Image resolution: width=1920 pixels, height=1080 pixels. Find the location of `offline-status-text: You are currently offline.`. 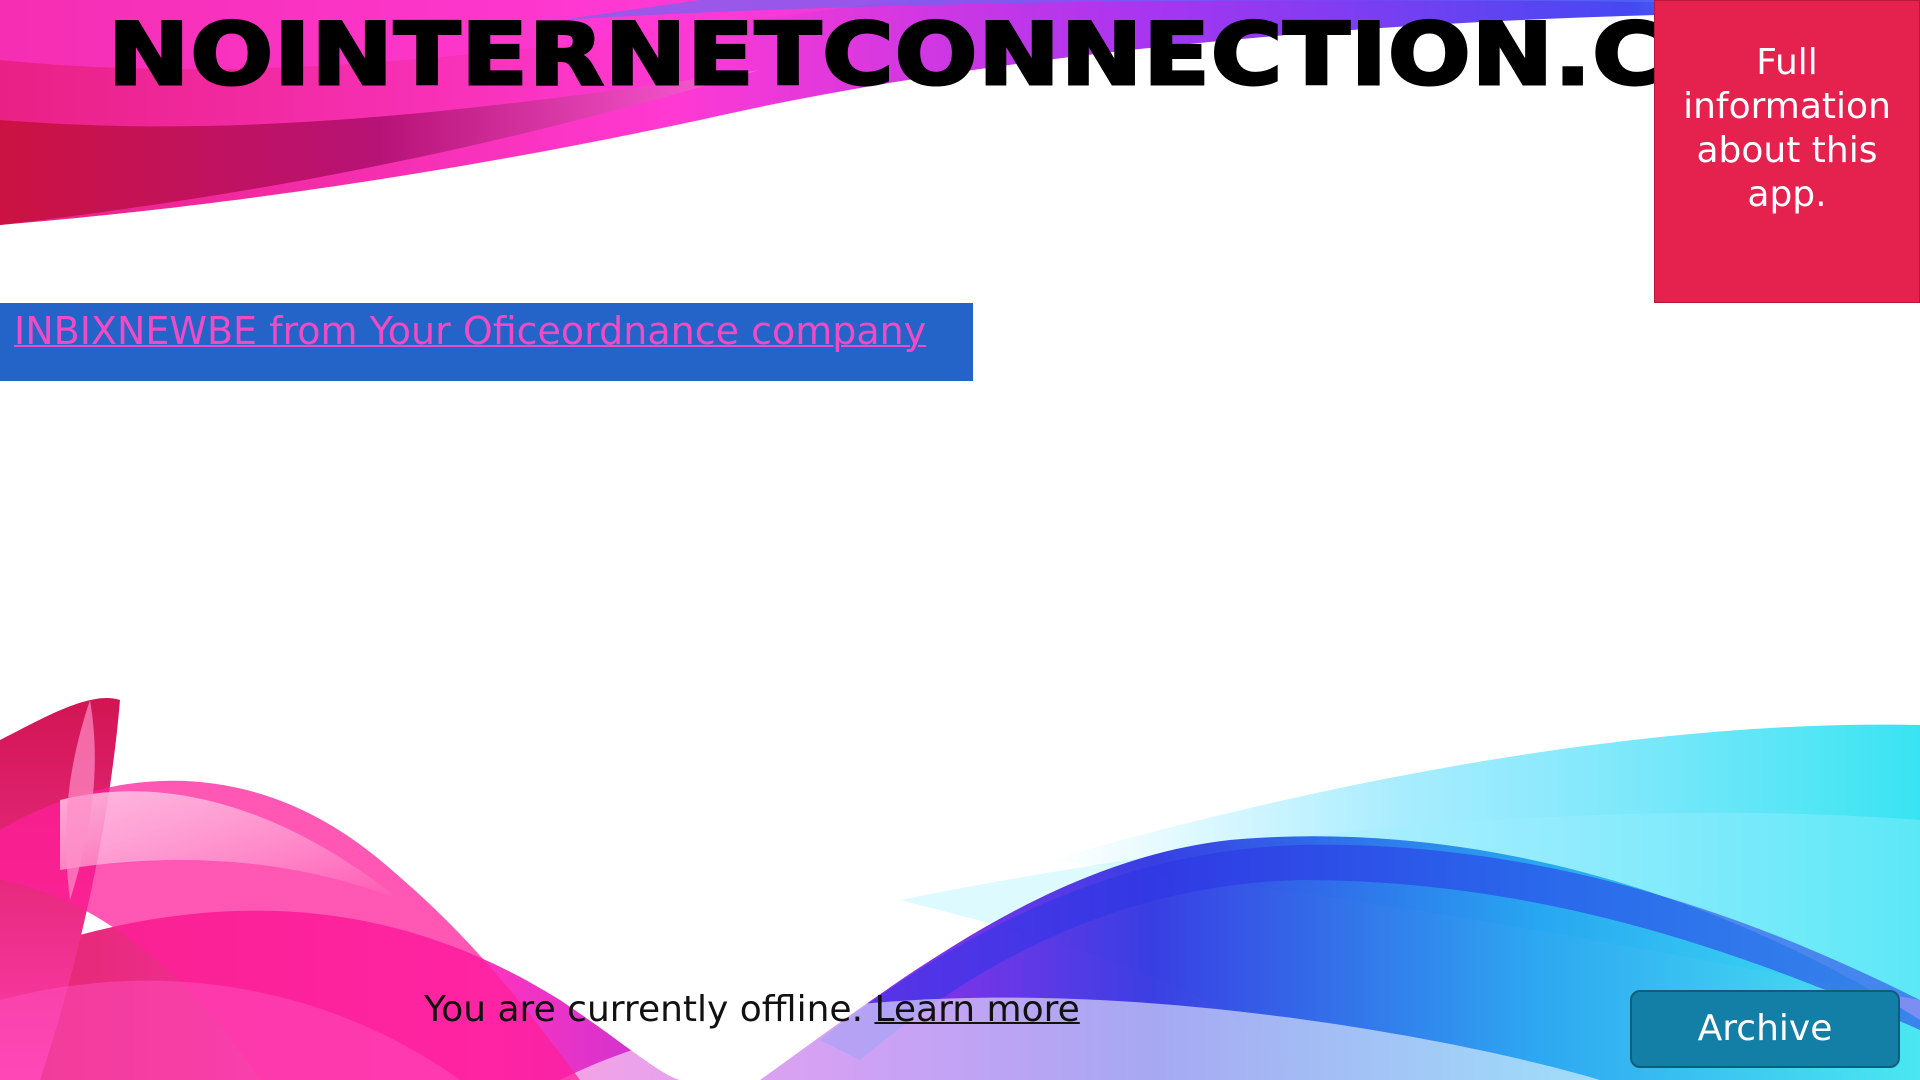

offline-status-text: You are currently offline. is located at coordinates (644, 1009).